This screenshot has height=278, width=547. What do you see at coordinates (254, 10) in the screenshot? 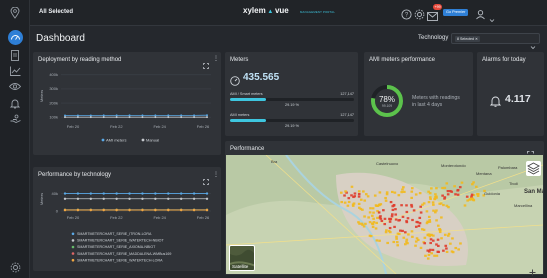
I see `brand-name: xylem` at bounding box center [254, 10].